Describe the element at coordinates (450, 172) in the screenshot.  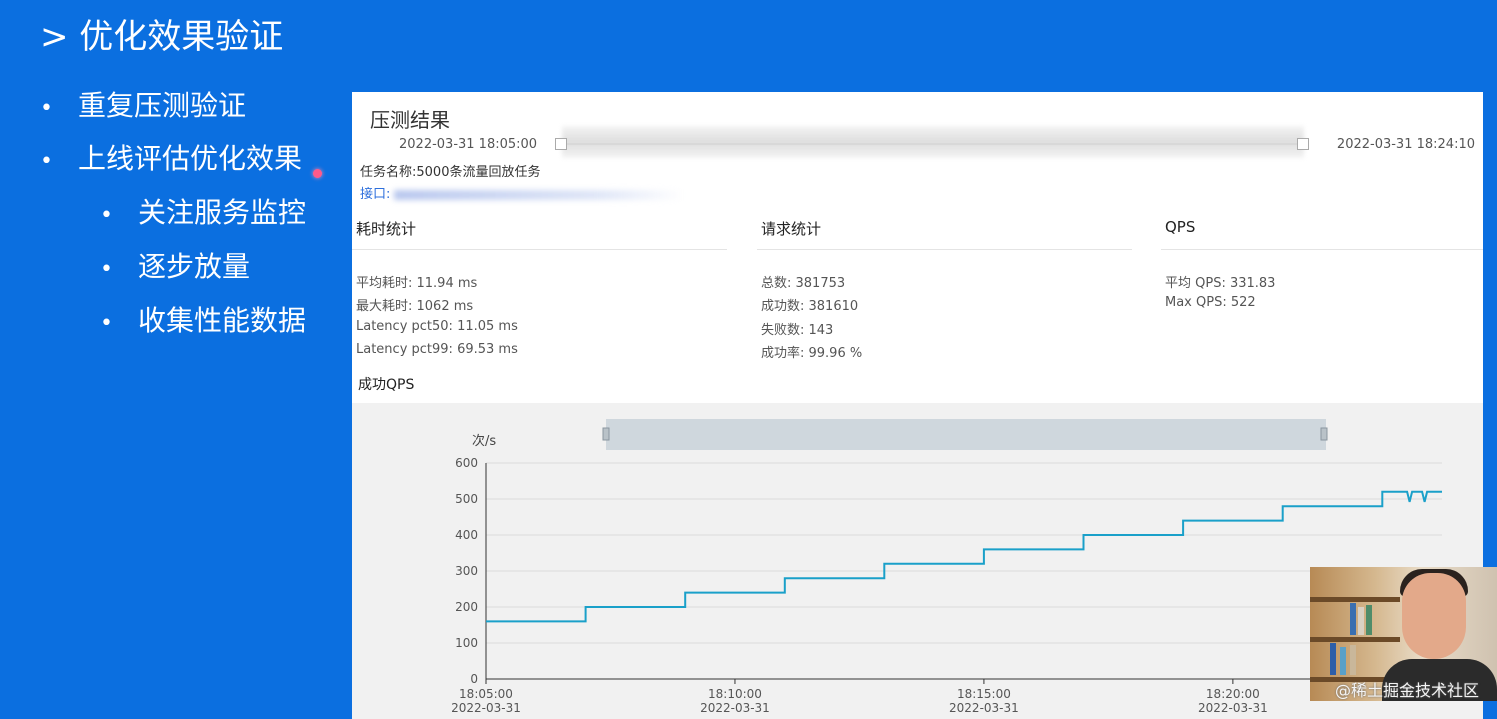
I see `task-name: 任务名称:5000条流量回放任务` at that location.